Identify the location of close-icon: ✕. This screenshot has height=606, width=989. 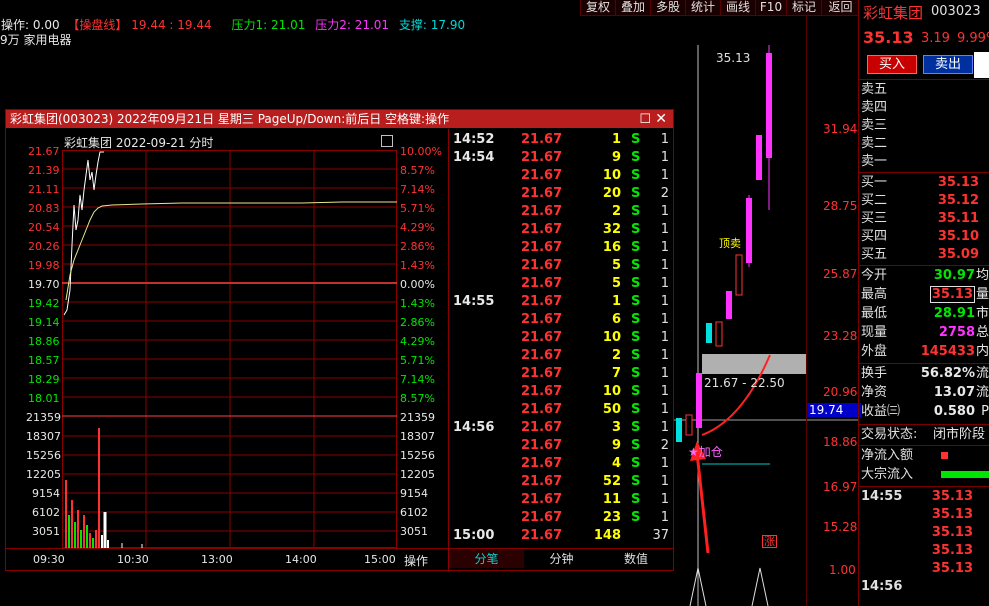
(661, 119).